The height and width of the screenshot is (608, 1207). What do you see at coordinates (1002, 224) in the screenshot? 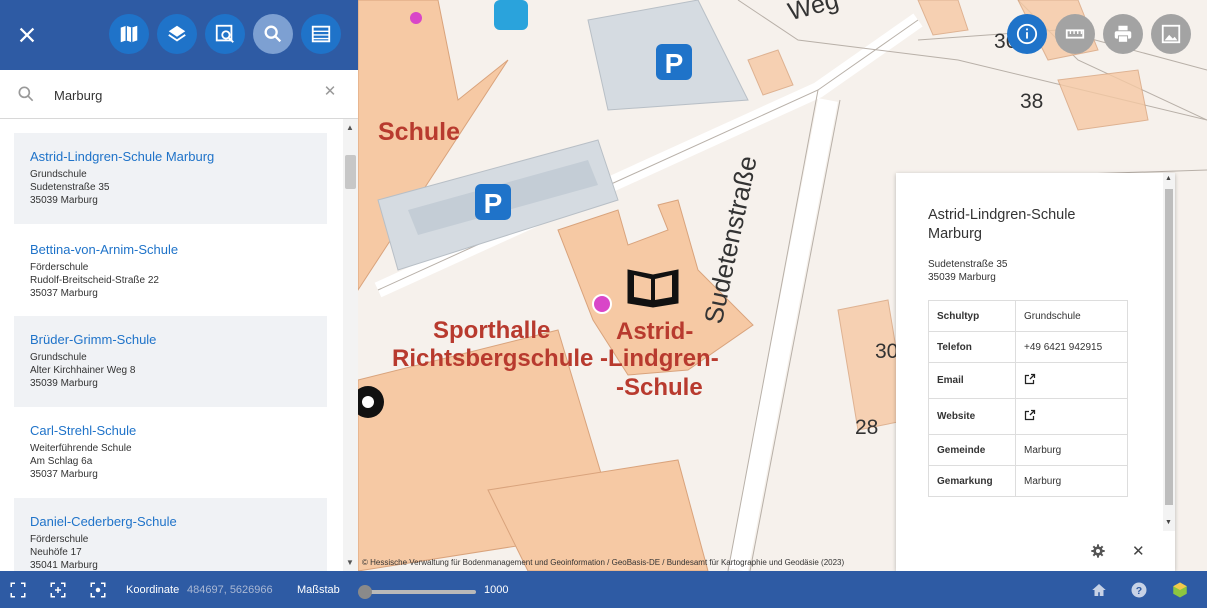
I see `info-title: Astrid-Lindgren-Schule Marburg` at bounding box center [1002, 224].